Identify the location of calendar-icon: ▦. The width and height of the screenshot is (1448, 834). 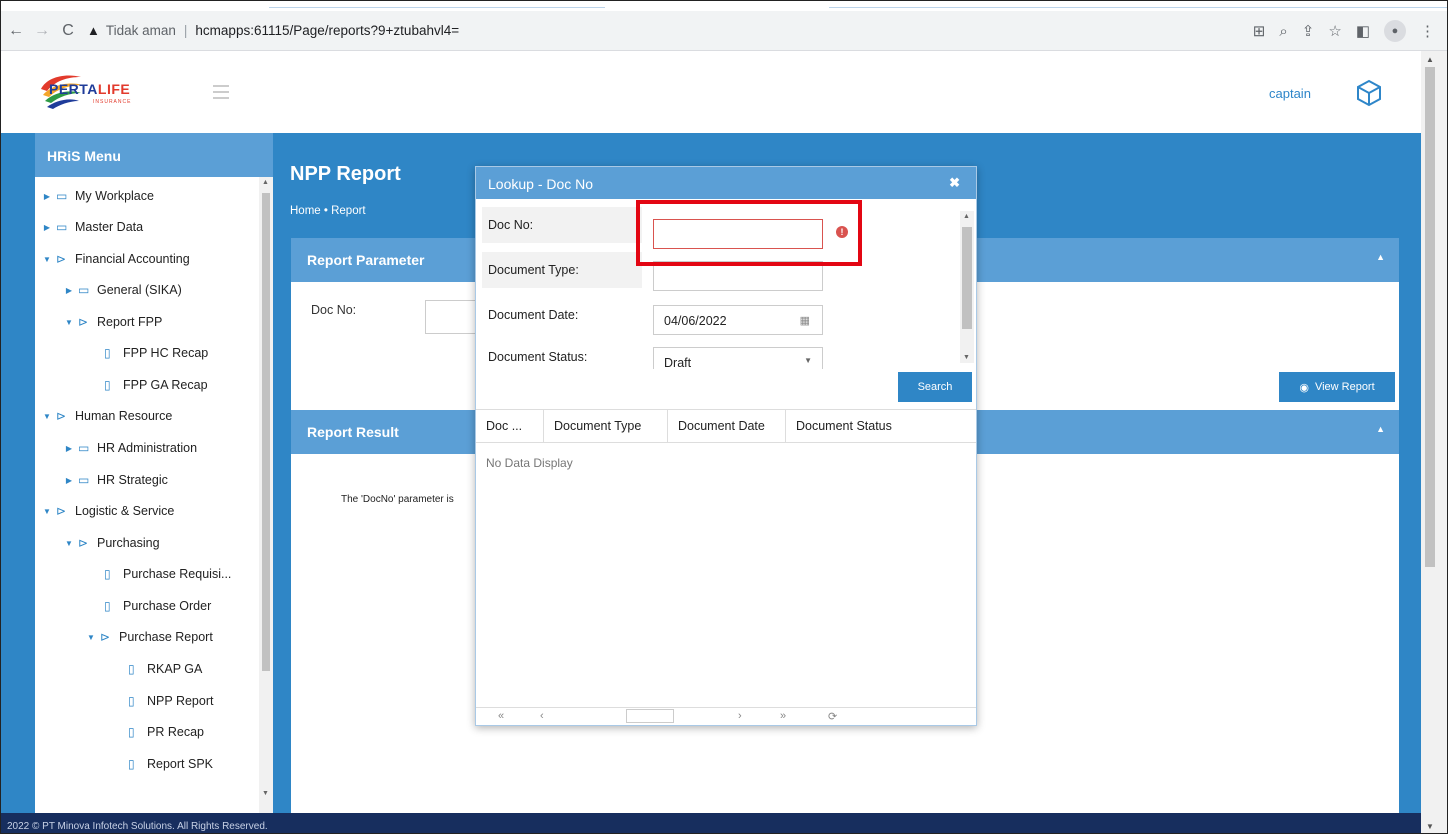
(805, 320).